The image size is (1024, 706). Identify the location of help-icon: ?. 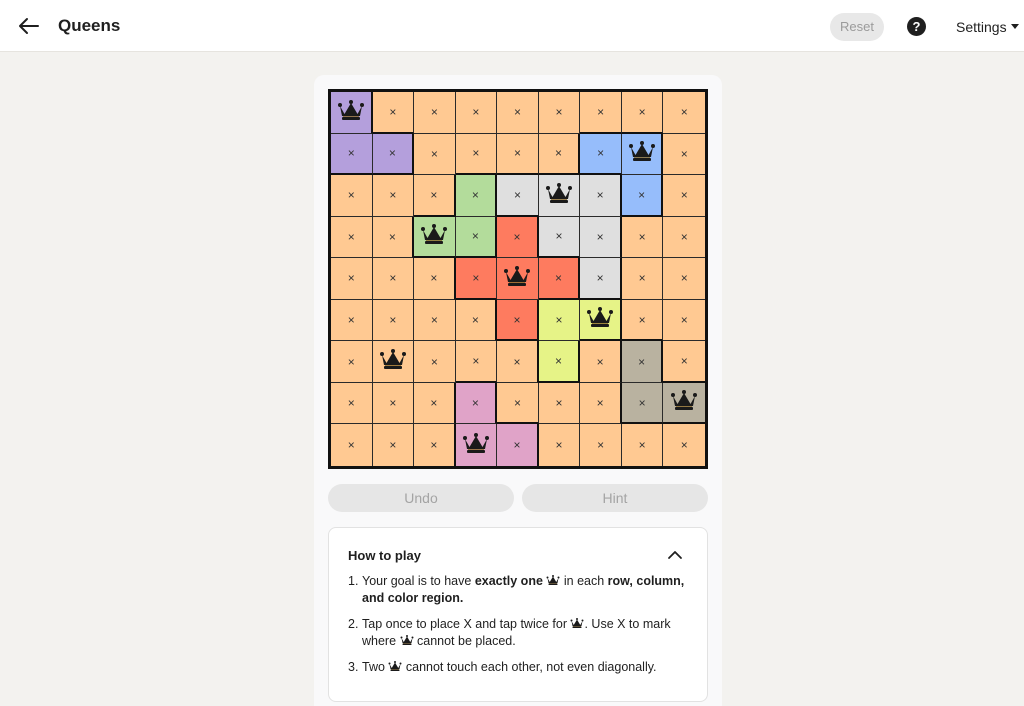
(916, 26).